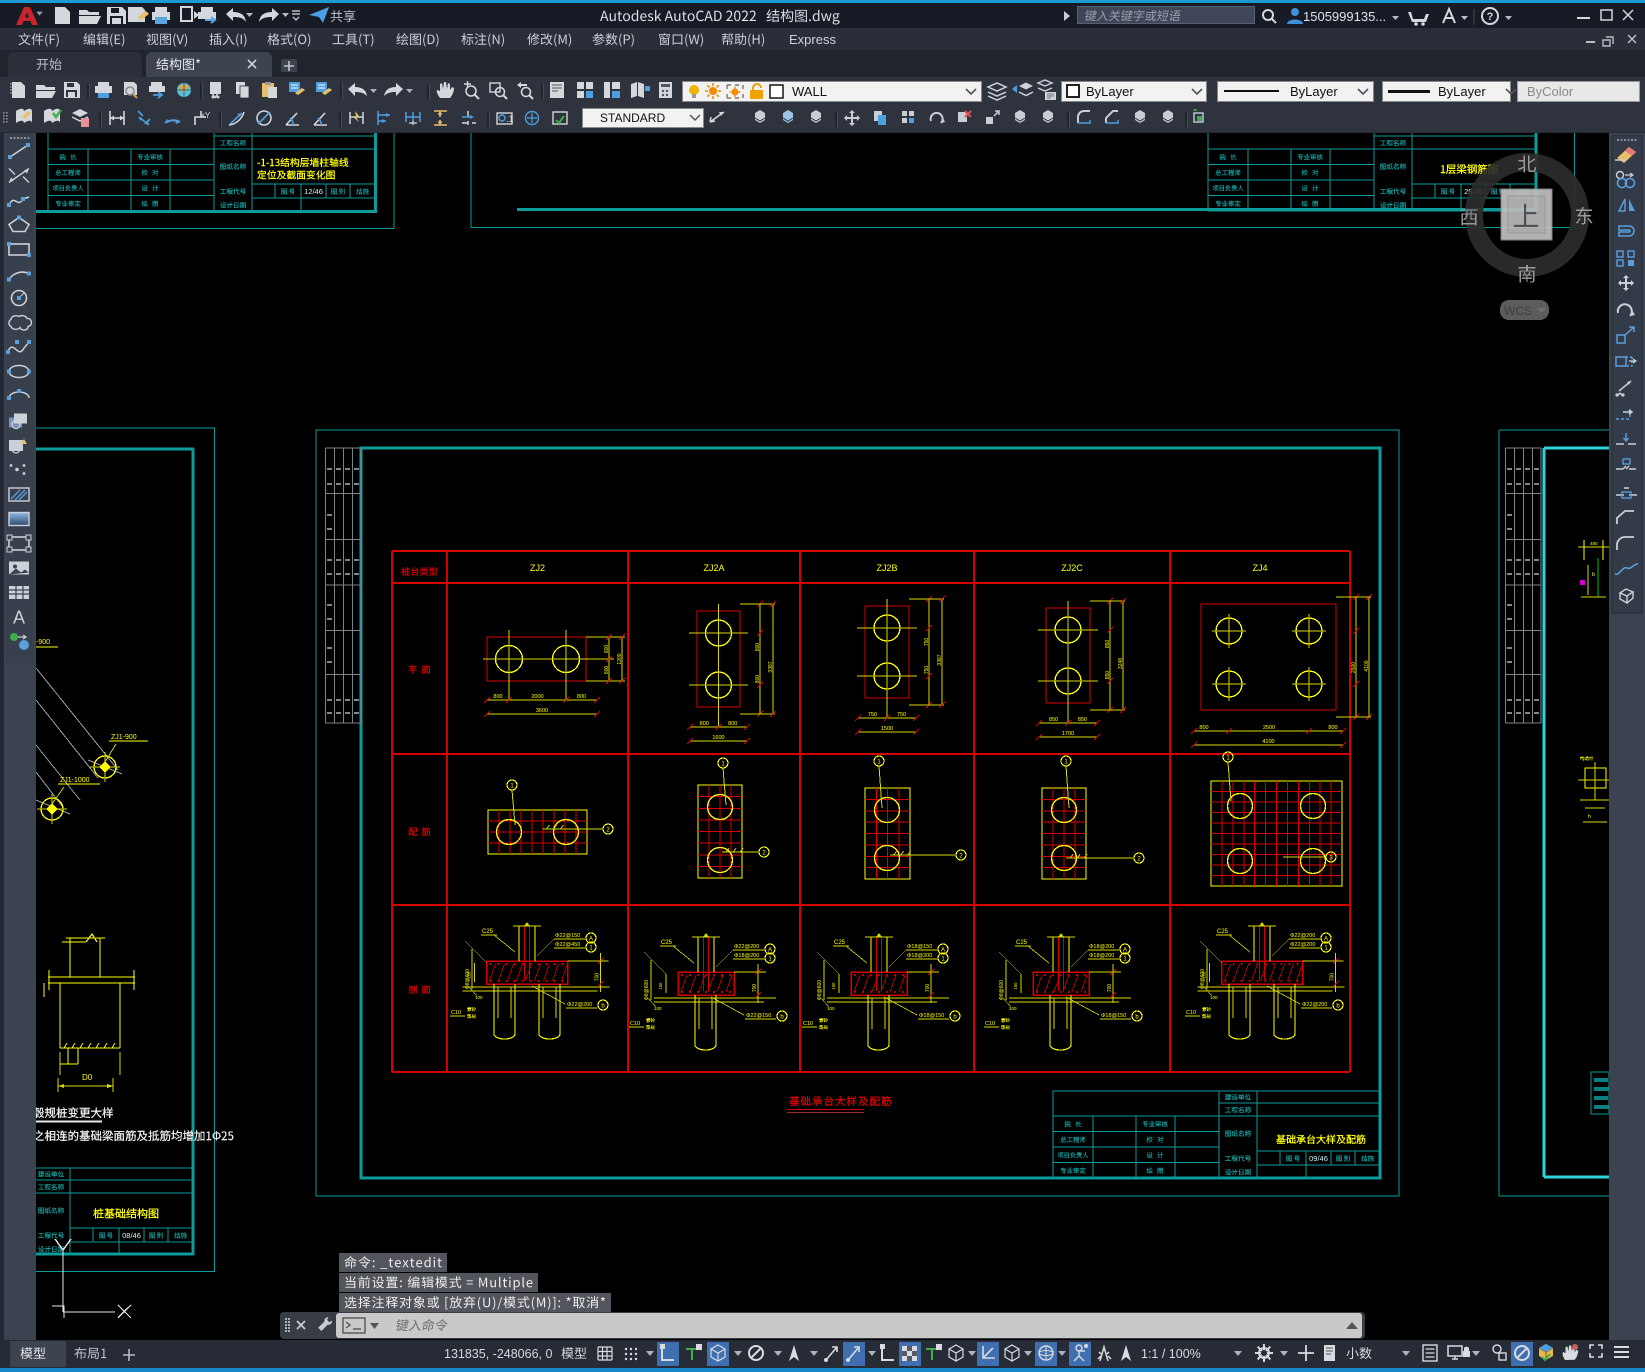 This screenshot has height=1372, width=1645. Describe the element at coordinates (1318, 1158) in the screenshot. I see `svg-text: 09/46` at that location.